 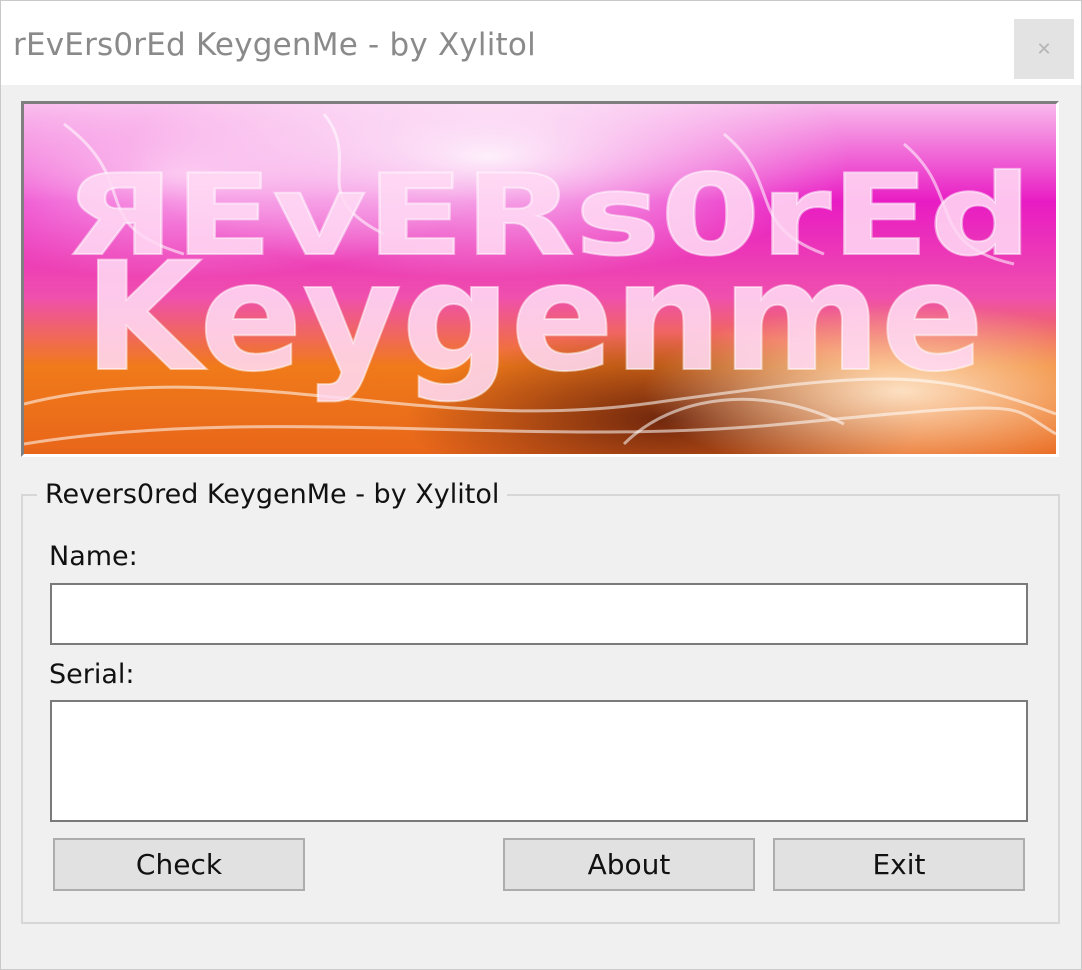 What do you see at coordinates (629, 864) in the screenshot?
I see `about-button: About` at bounding box center [629, 864].